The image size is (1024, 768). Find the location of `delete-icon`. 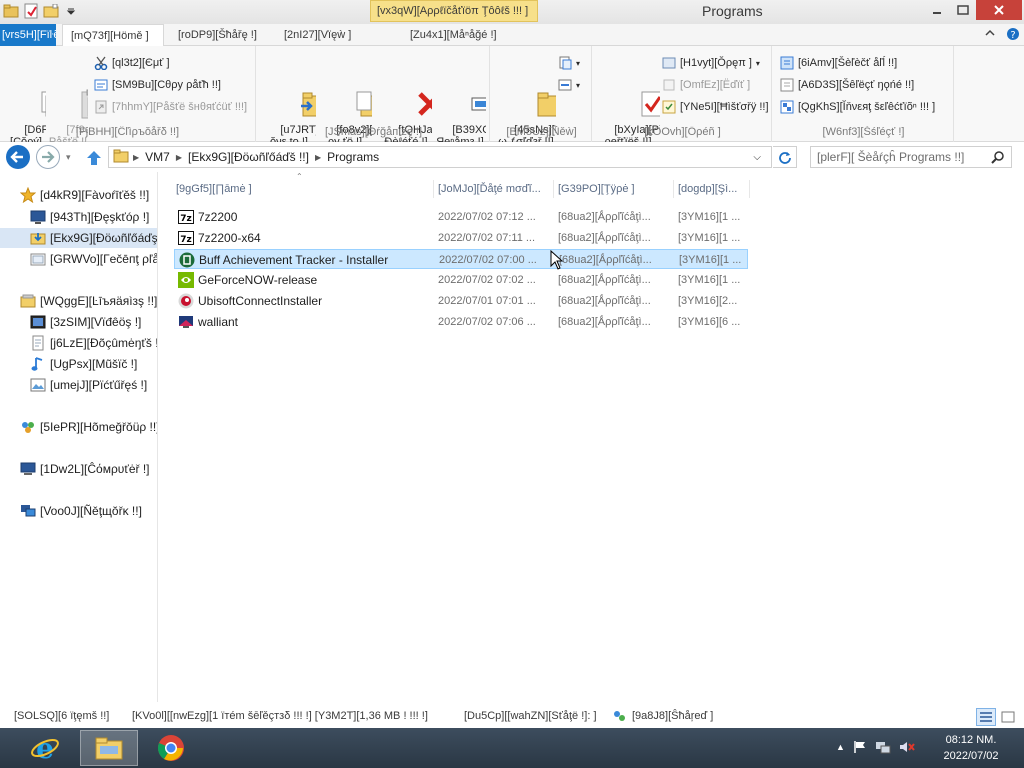

delete-icon is located at coordinates (411, 96).